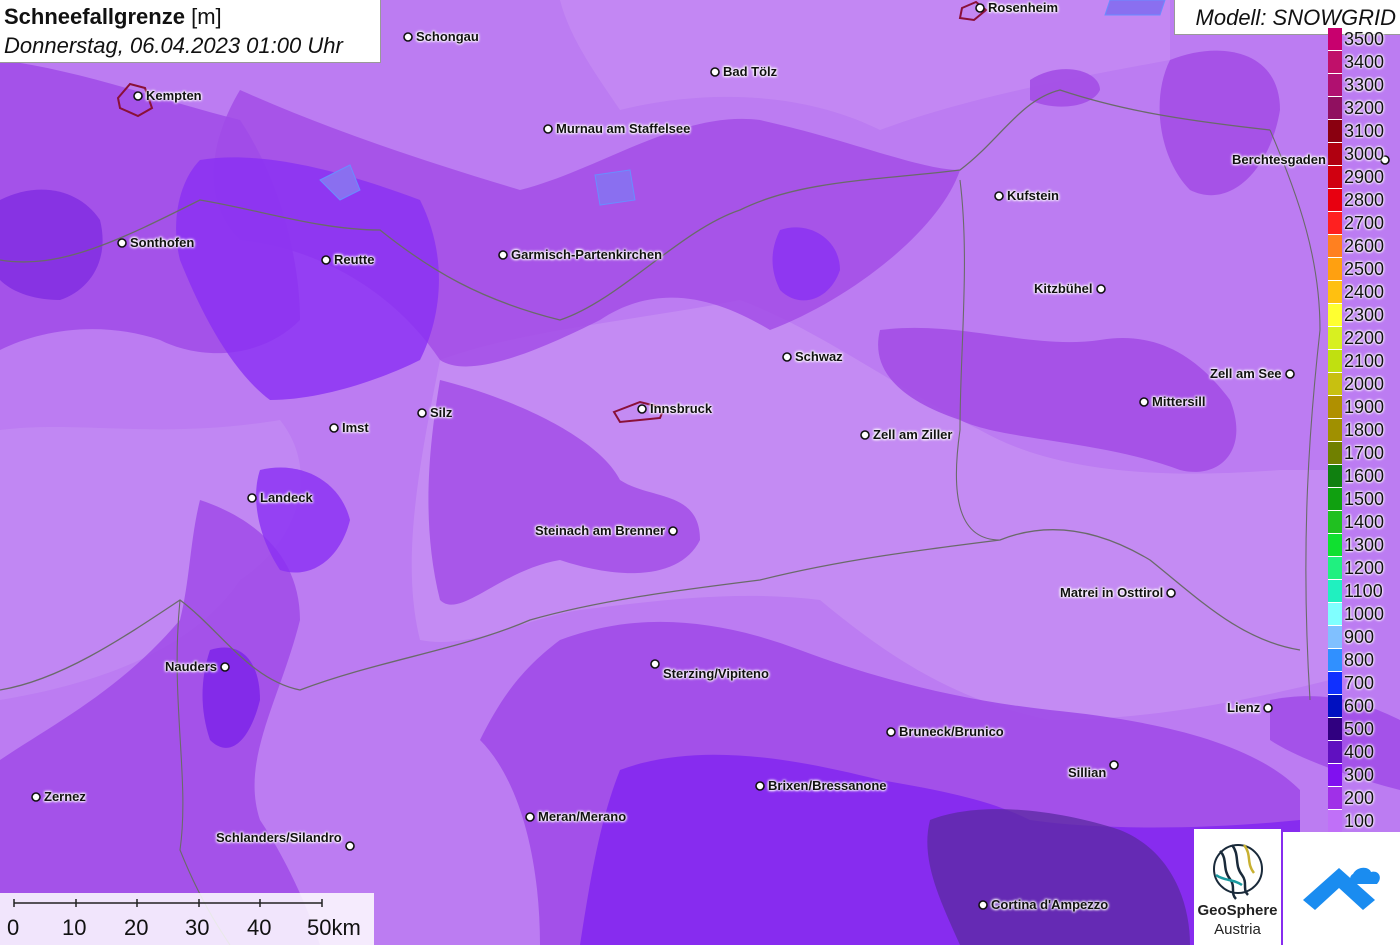 The image size is (1400, 945). I want to click on city-label: Murnau am Staffelsee, so click(623, 128).